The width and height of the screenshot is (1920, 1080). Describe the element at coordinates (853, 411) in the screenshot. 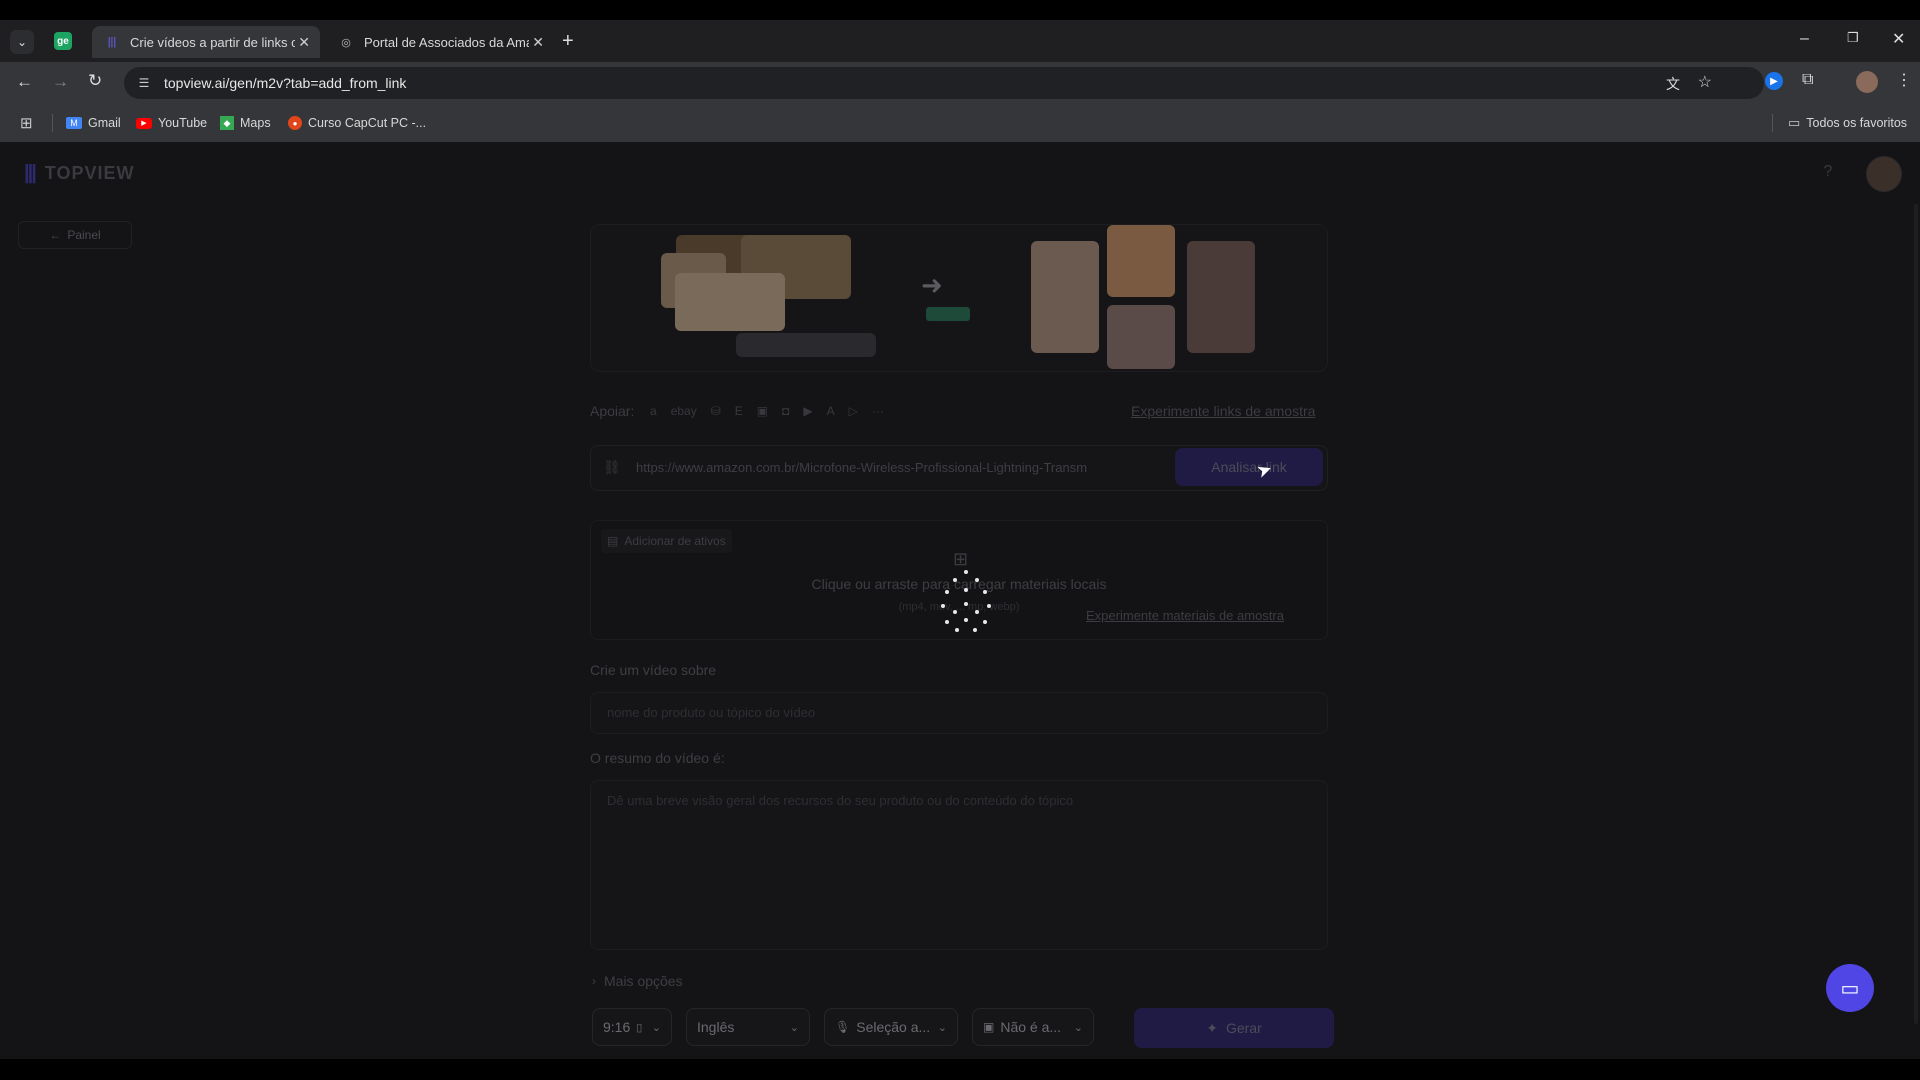

I see `play-store-icon: ▷` at that location.